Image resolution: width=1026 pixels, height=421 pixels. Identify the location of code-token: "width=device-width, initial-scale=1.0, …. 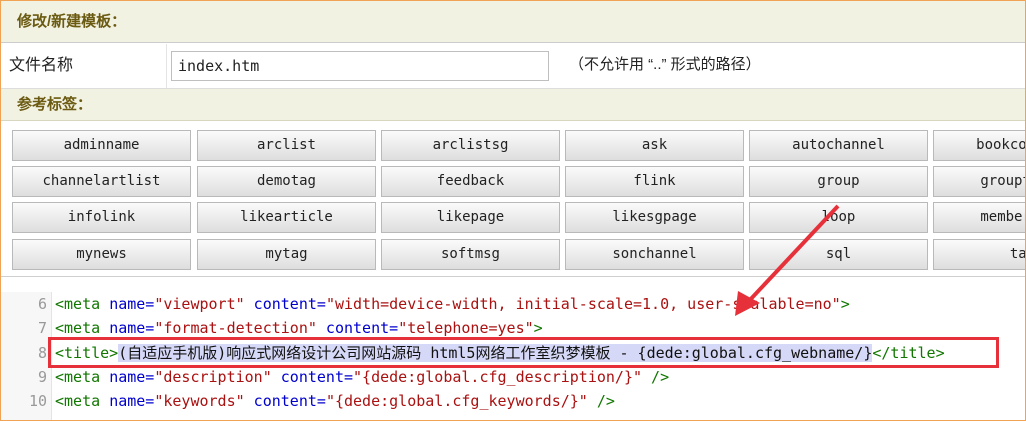
(583, 304).